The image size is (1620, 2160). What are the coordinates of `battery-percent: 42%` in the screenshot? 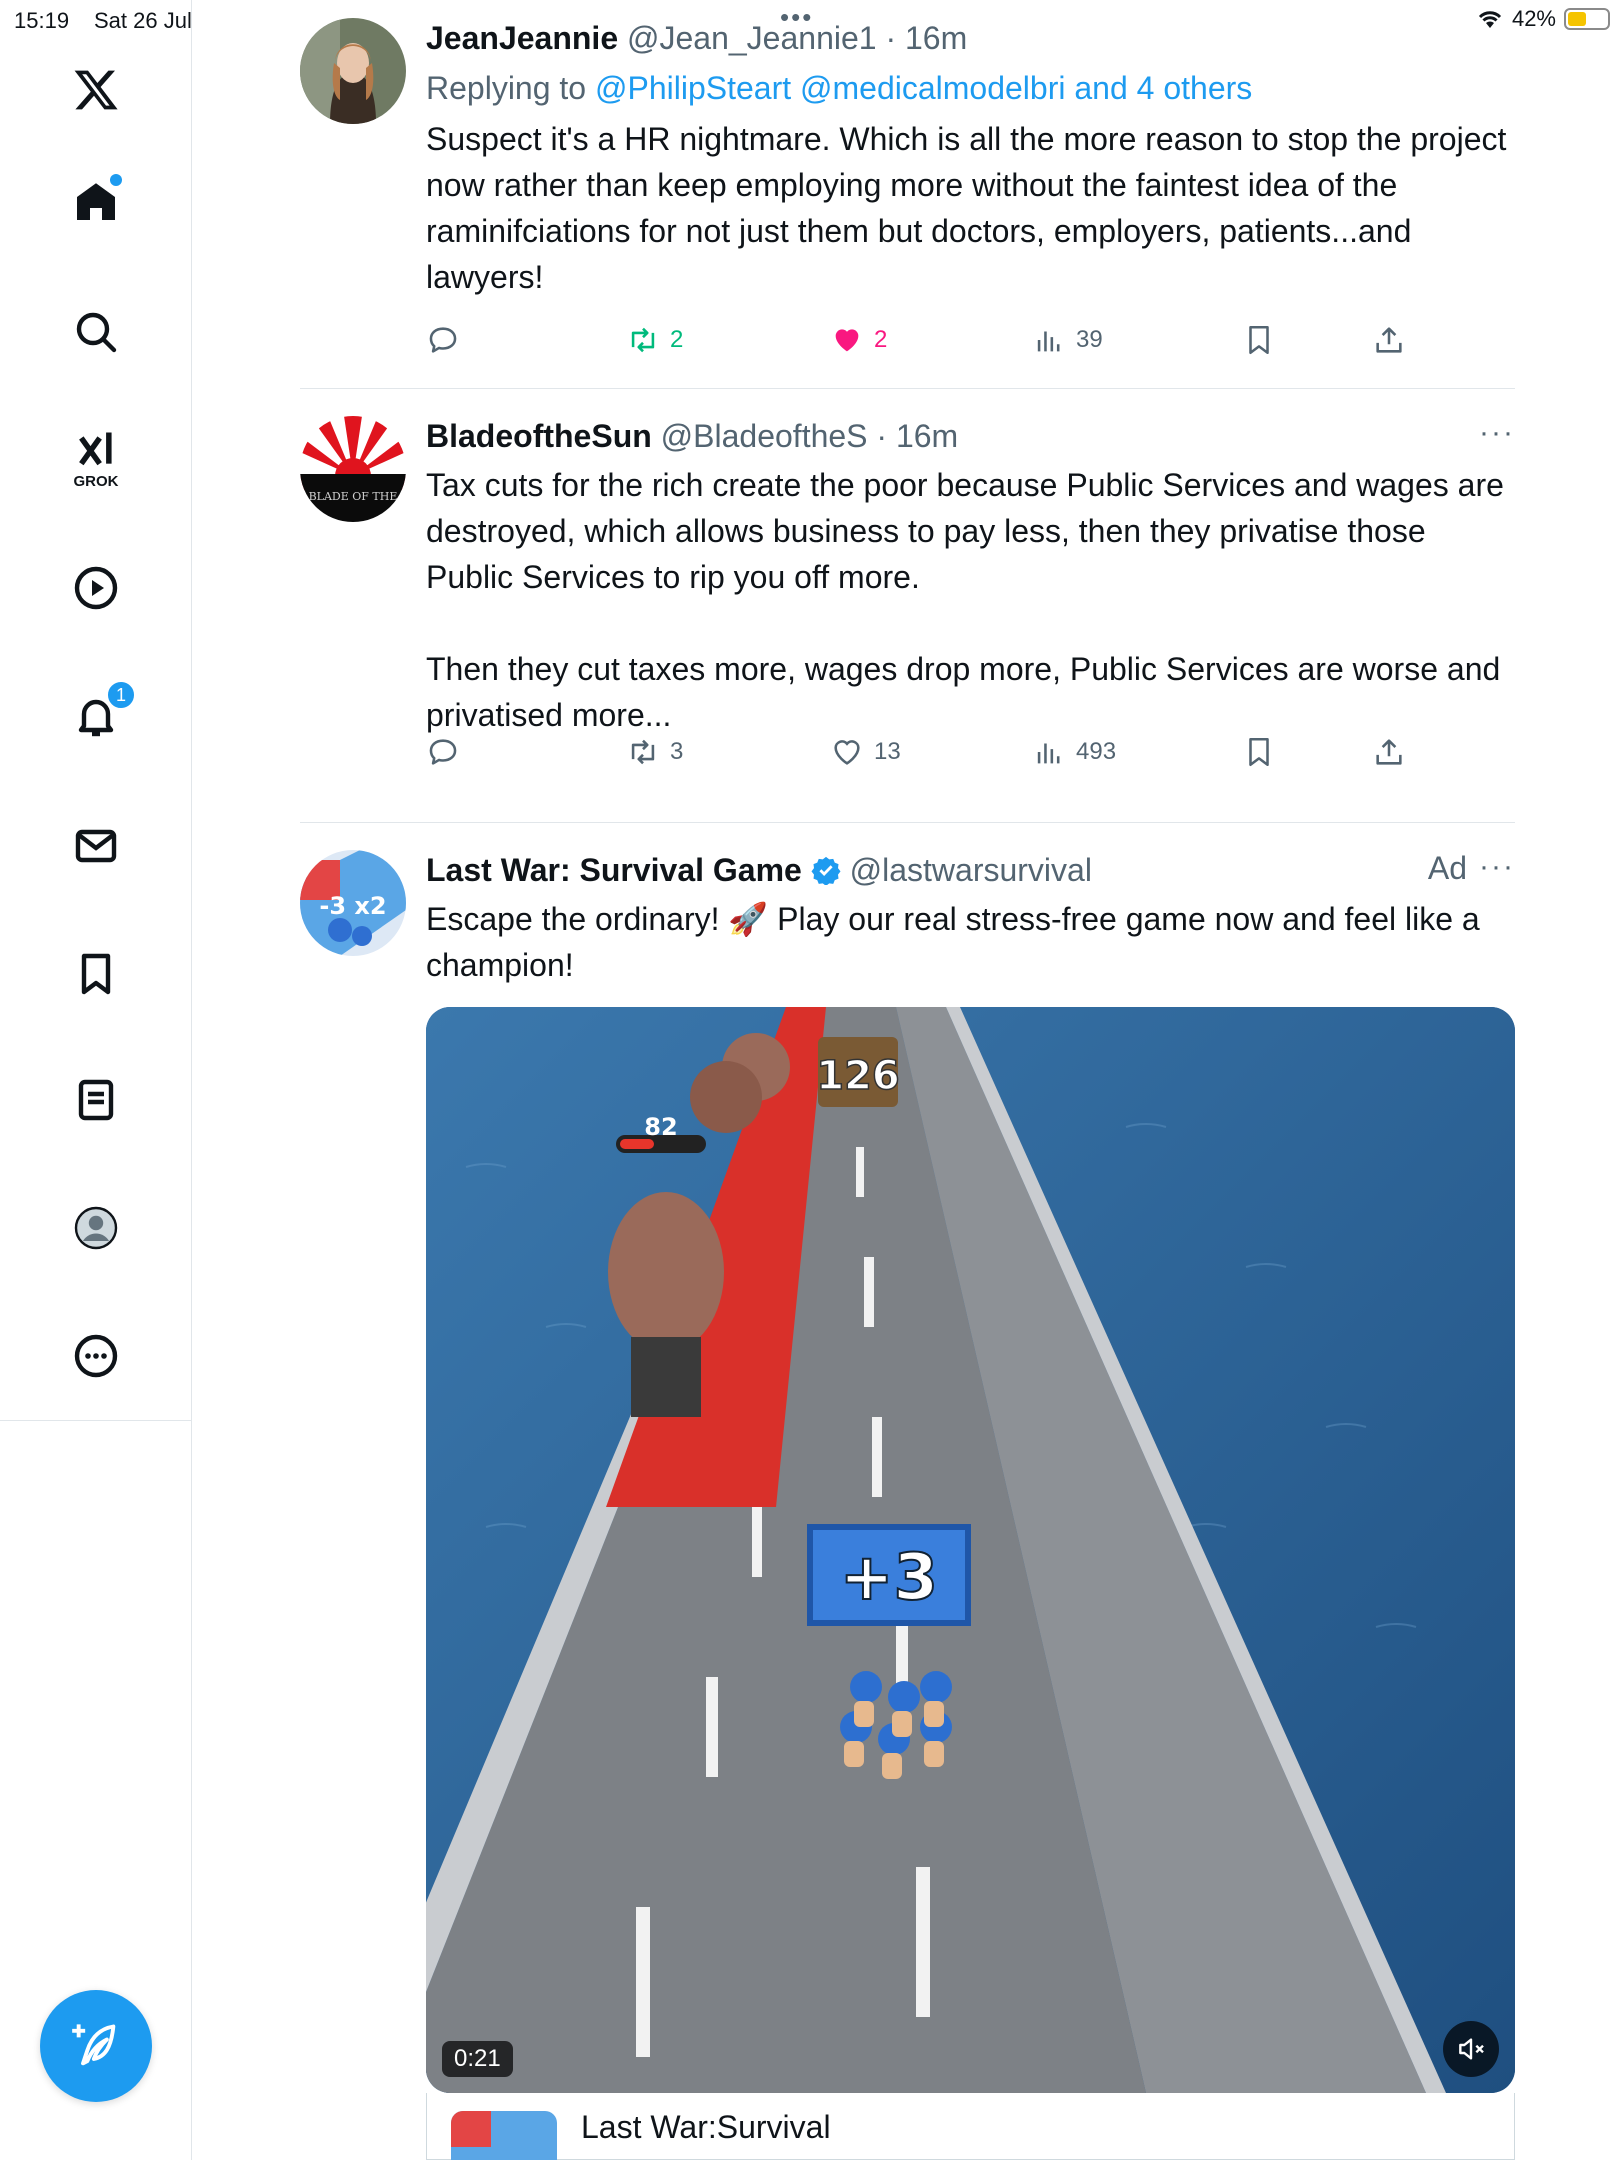 It's located at (1533, 18).